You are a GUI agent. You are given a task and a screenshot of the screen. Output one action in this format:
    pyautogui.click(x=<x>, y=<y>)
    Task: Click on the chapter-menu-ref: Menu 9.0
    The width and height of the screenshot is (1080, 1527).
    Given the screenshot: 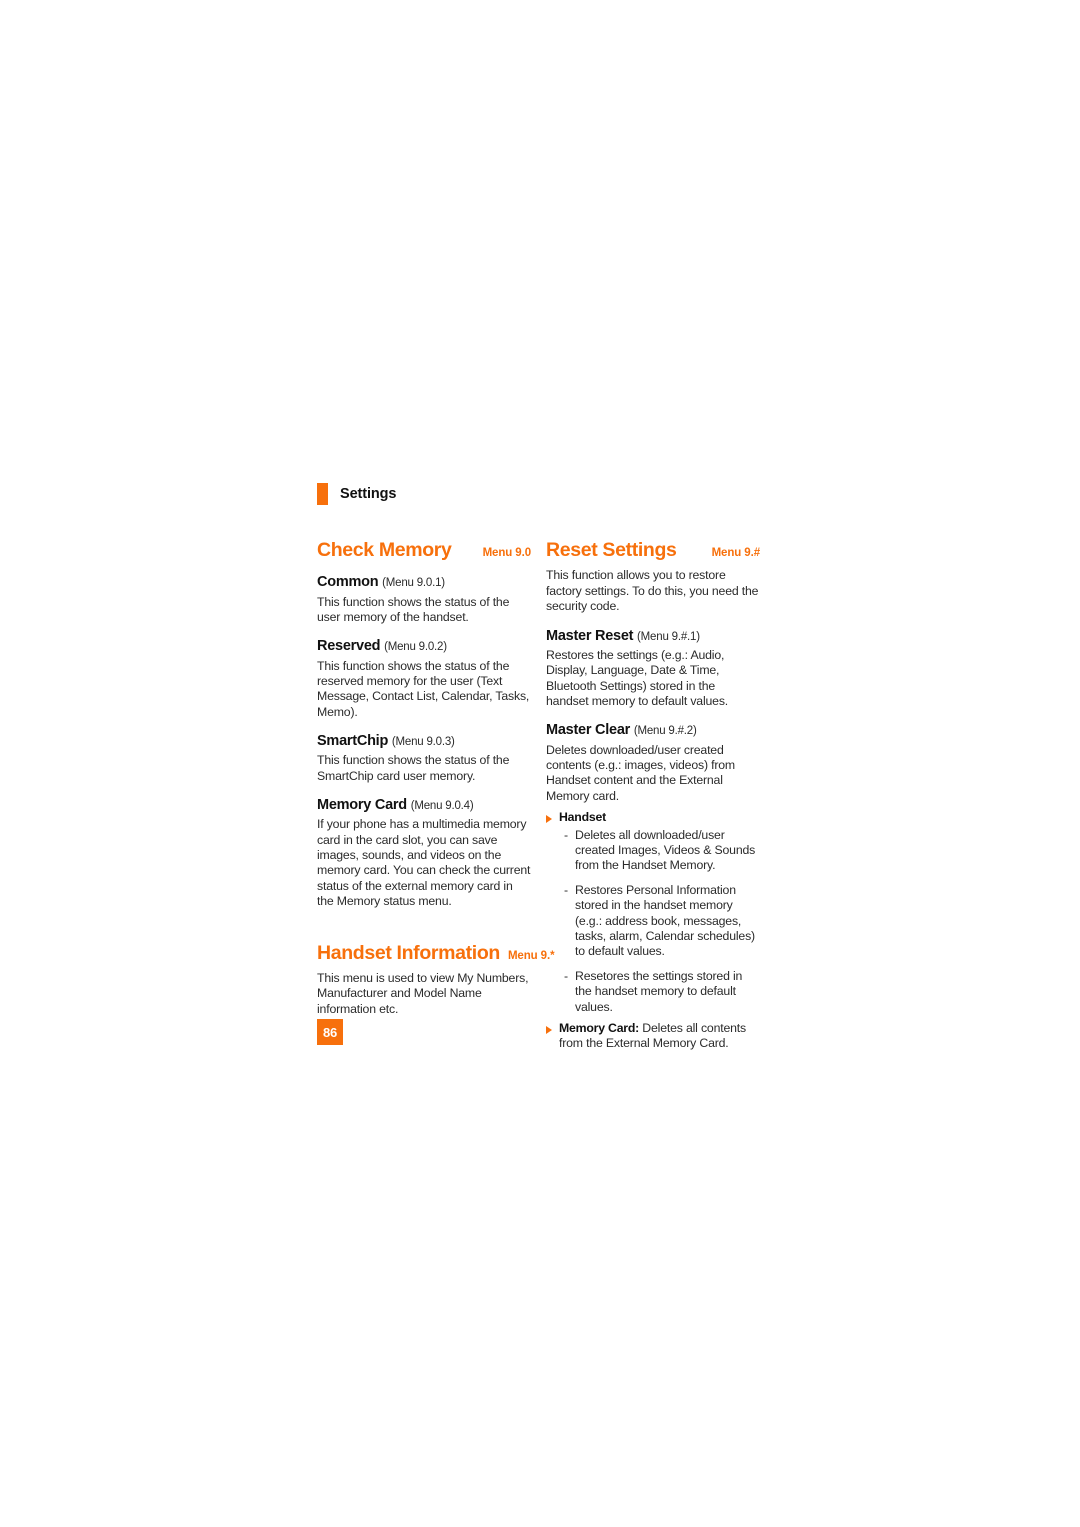 What is the action you would take?
    pyautogui.click(x=507, y=553)
    